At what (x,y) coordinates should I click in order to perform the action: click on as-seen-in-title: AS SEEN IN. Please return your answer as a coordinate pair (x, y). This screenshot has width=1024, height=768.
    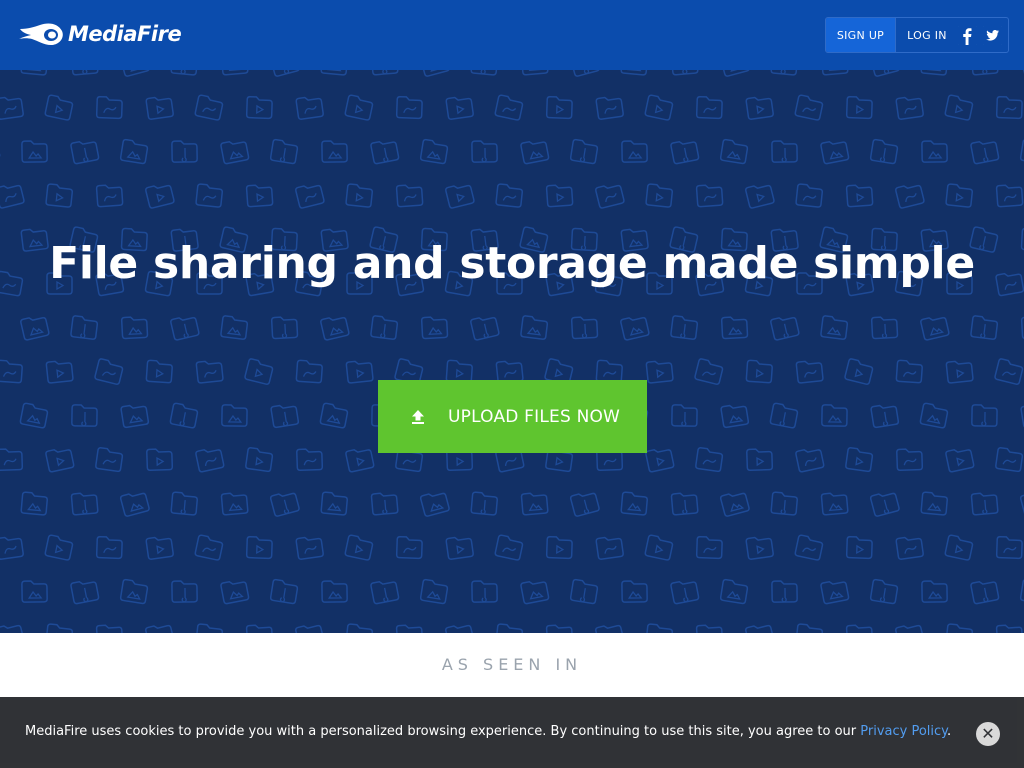
    Looking at the image, I should click on (512, 664).